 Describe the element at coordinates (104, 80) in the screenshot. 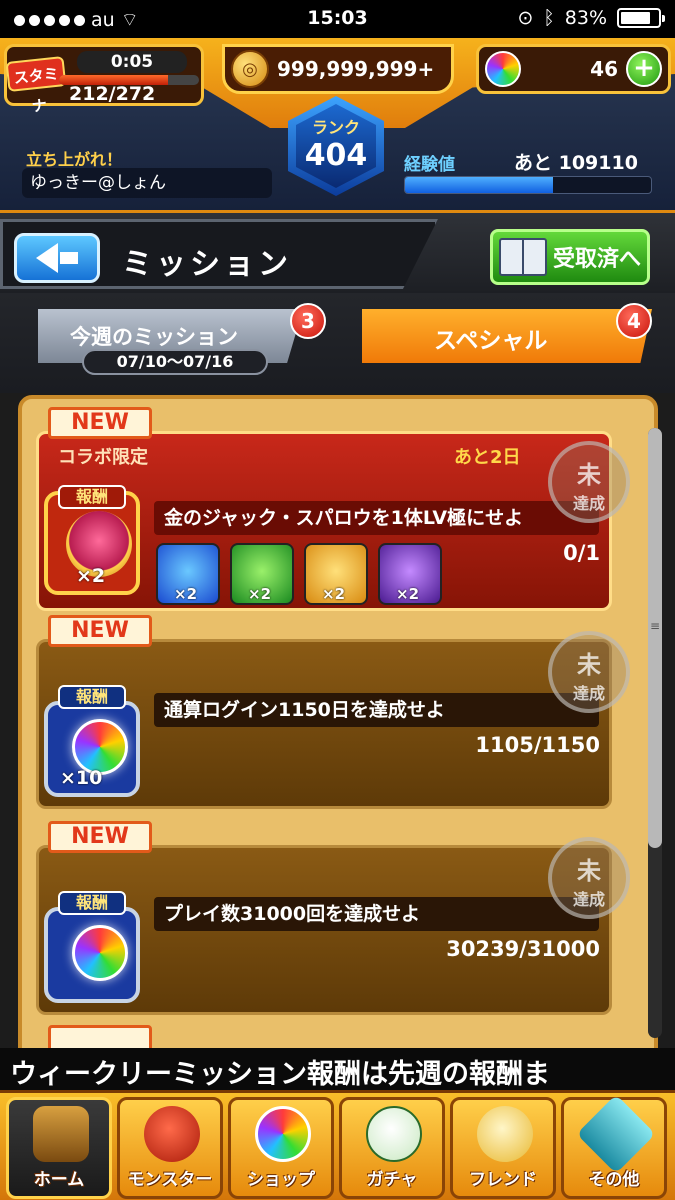

I see `stamina-panel: スタミナ 0:05 212/272` at that location.